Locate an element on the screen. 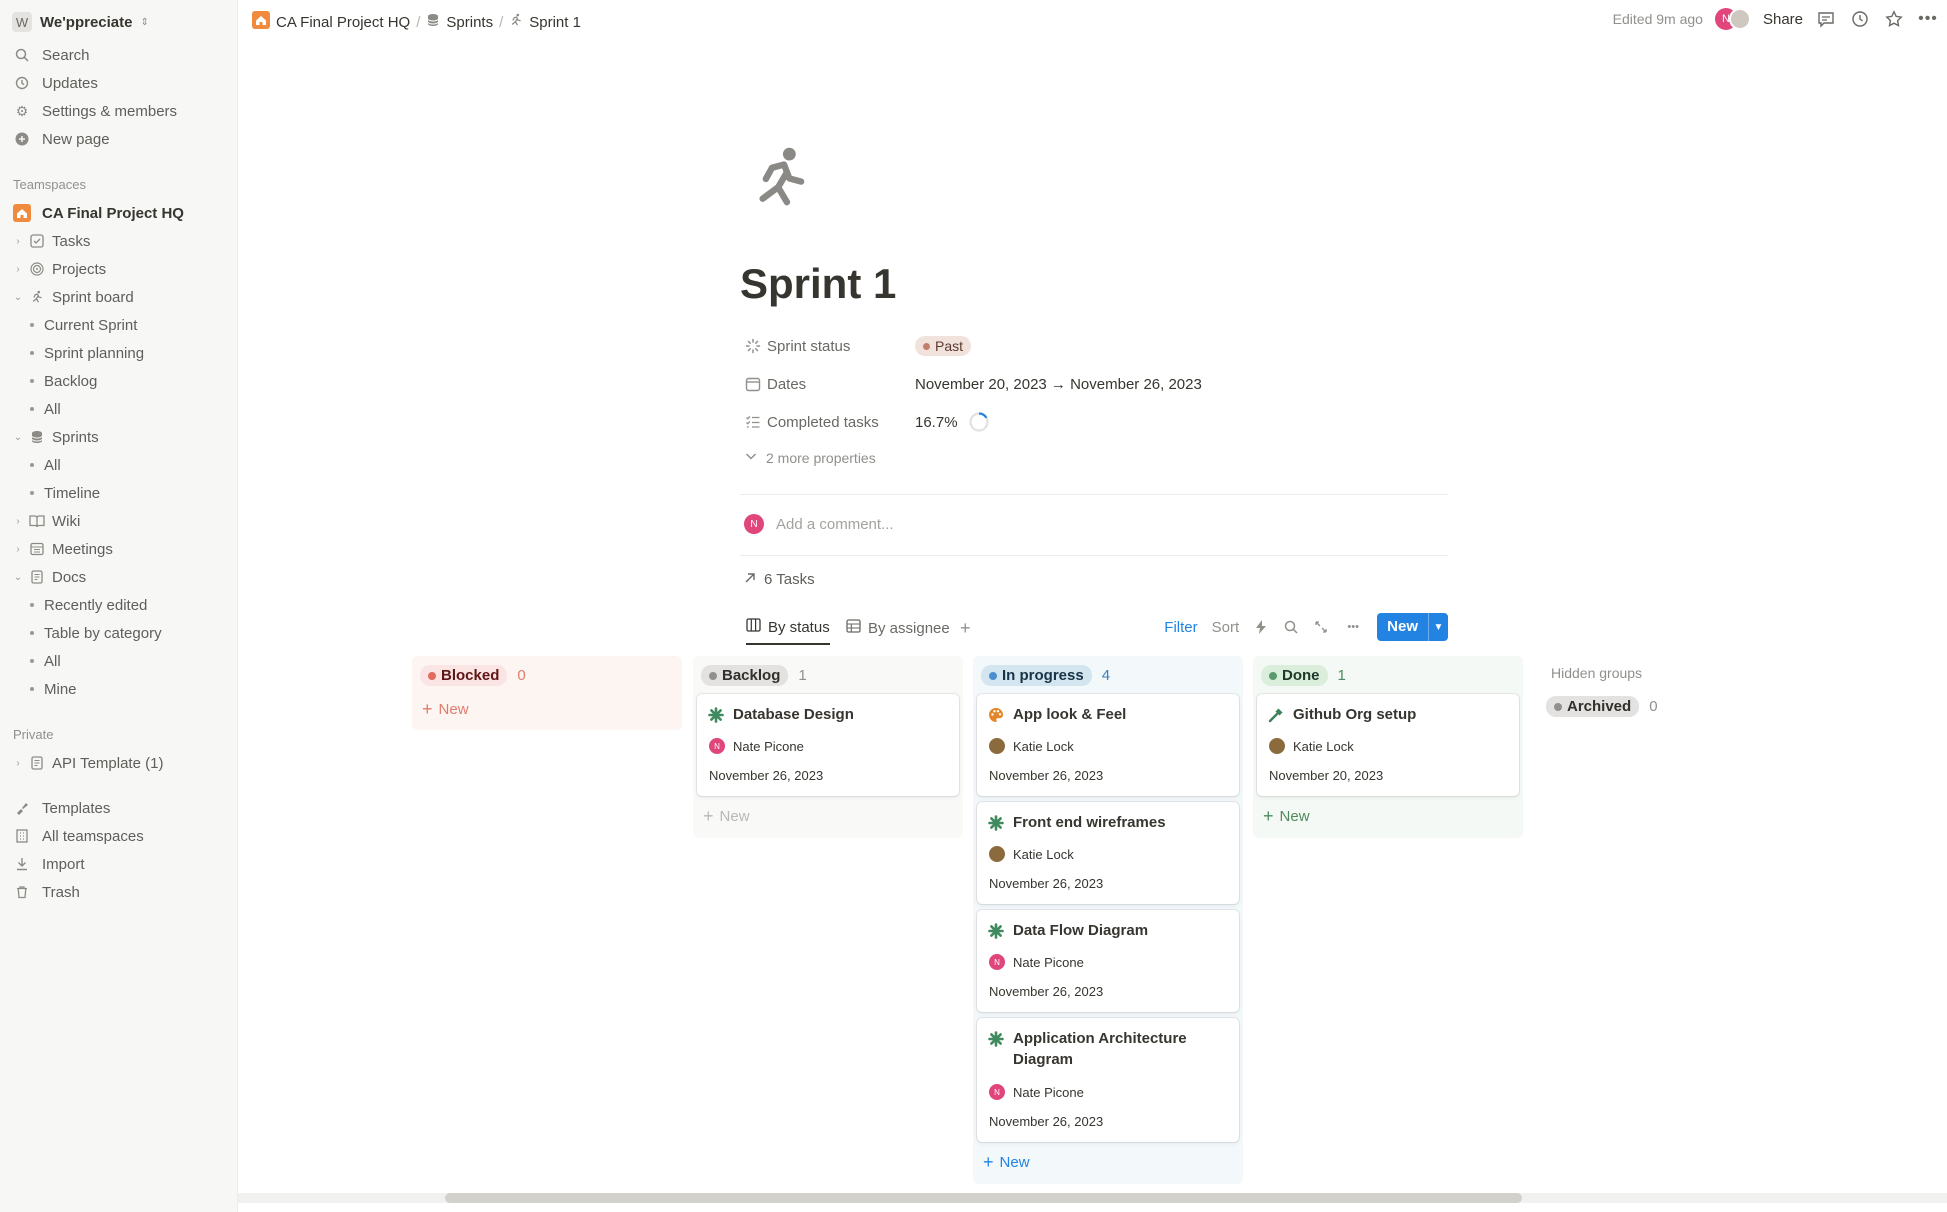 Image resolution: width=1947 pixels, height=1212 pixels. board-column-blocked: Blocked 0 + New is located at coordinates (547, 693).